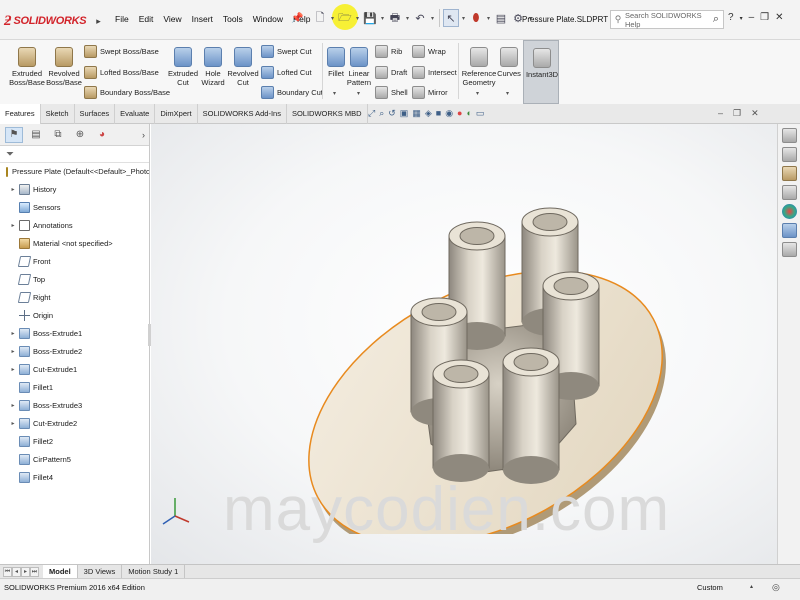 This screenshot has width=800, height=600. I want to click on pattern-dropdown-icon: ▾, so click(358, 93).